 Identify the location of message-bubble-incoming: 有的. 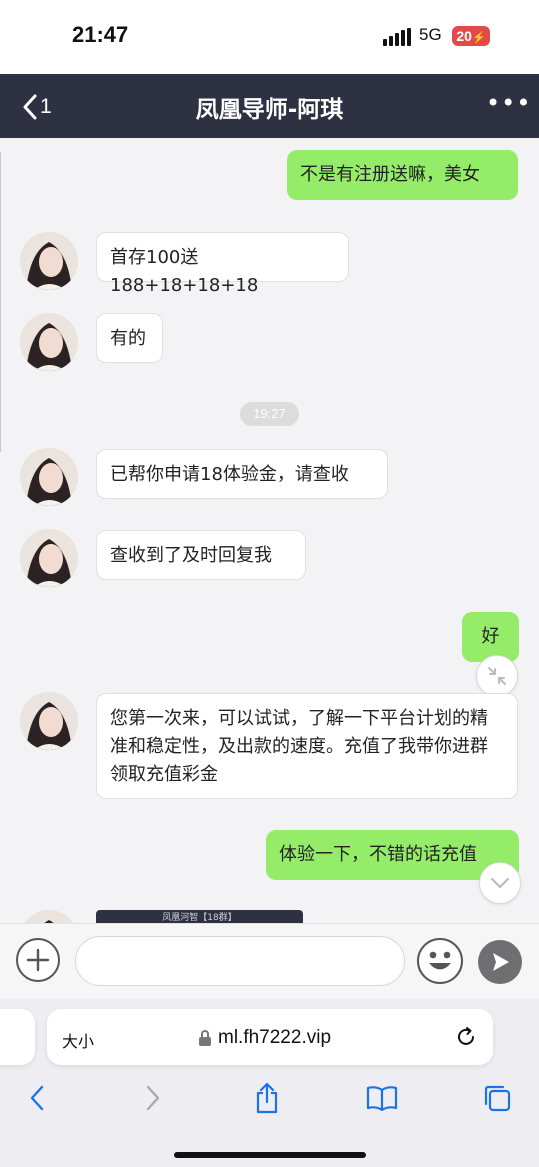
(129, 338).